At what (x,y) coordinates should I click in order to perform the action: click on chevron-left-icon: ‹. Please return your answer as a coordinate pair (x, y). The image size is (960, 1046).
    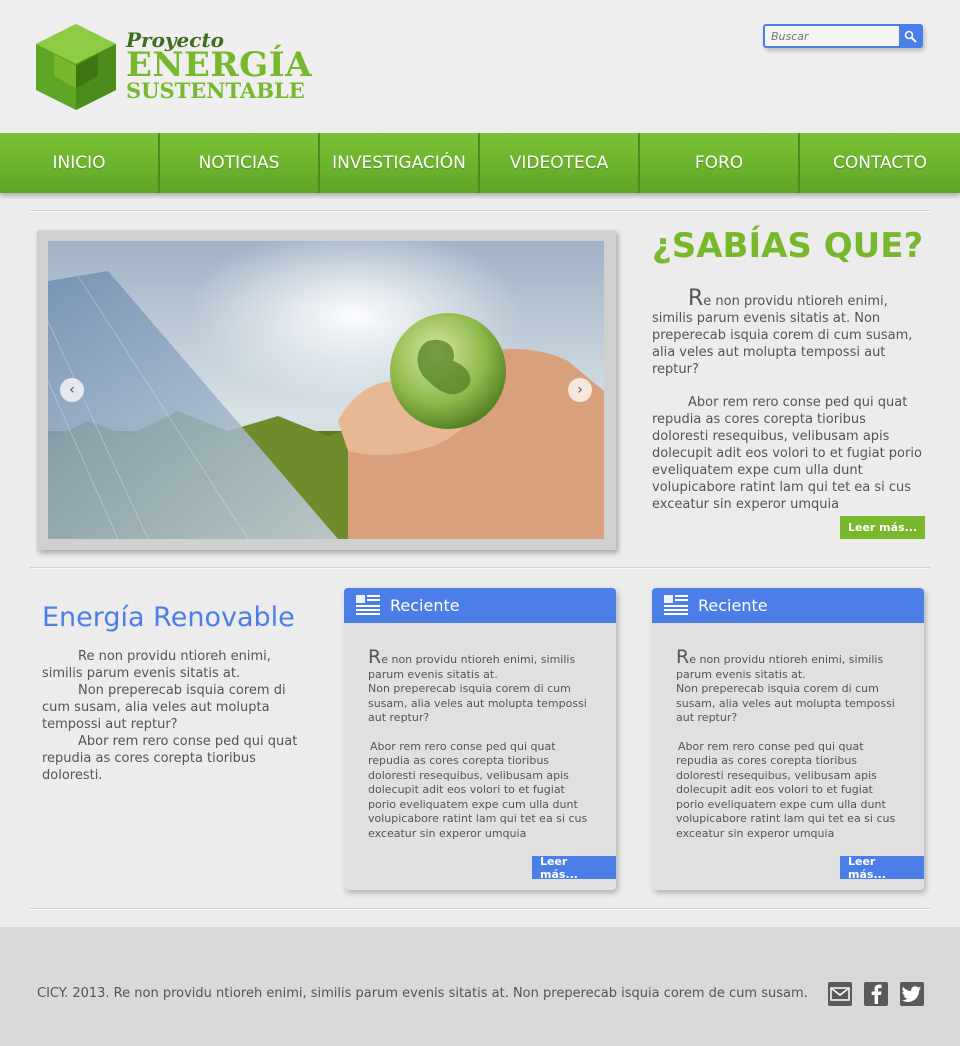
    Looking at the image, I should click on (72, 390).